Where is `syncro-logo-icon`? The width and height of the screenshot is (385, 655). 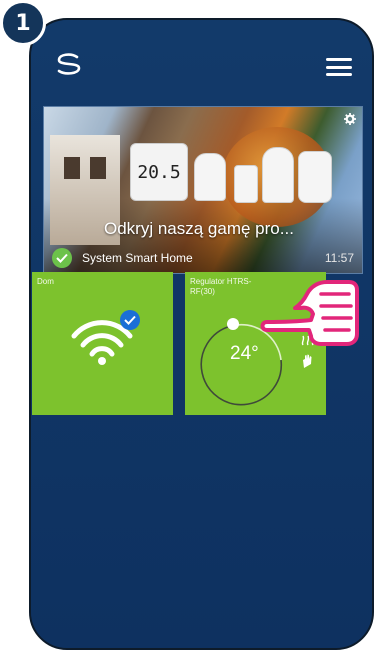 syncro-logo-icon is located at coordinates (69, 64).